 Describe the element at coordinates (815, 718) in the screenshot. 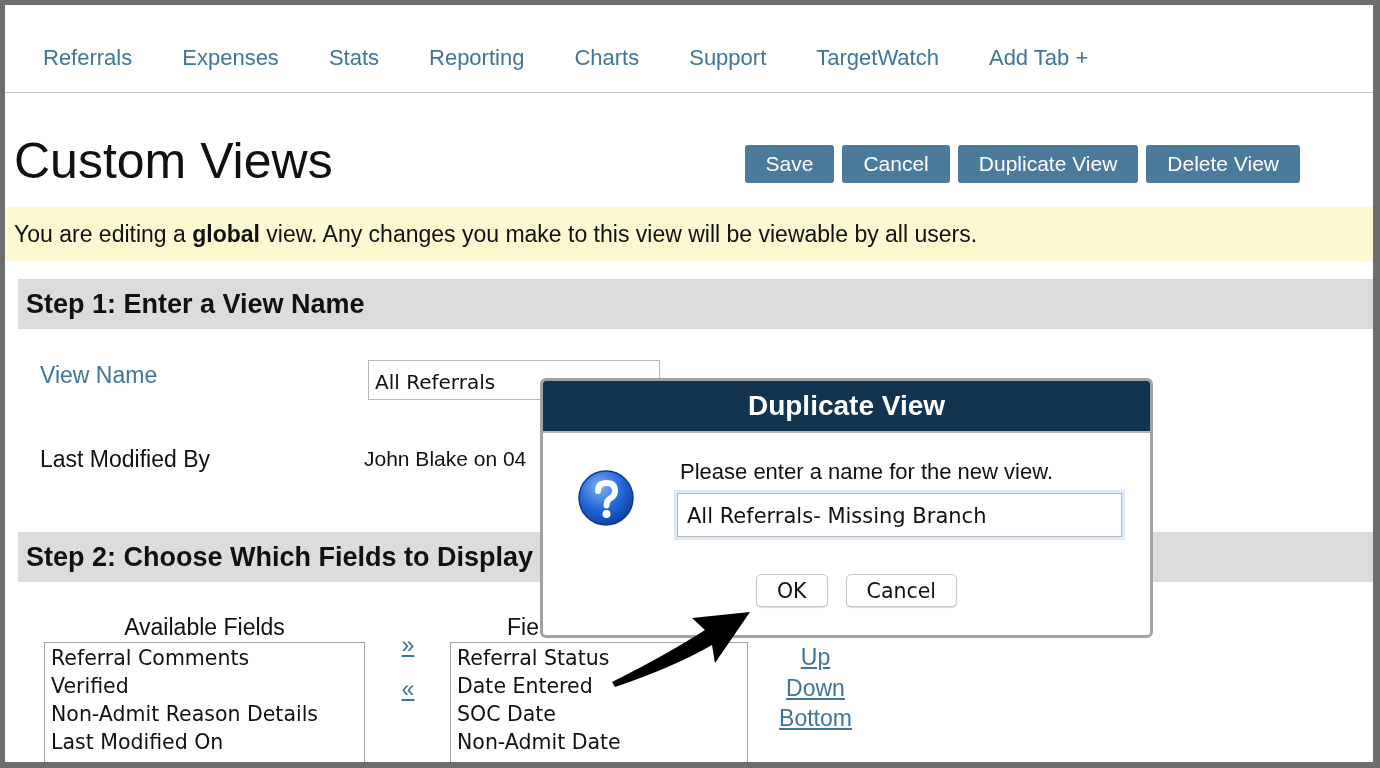

I see `order-link: Bottom` at that location.